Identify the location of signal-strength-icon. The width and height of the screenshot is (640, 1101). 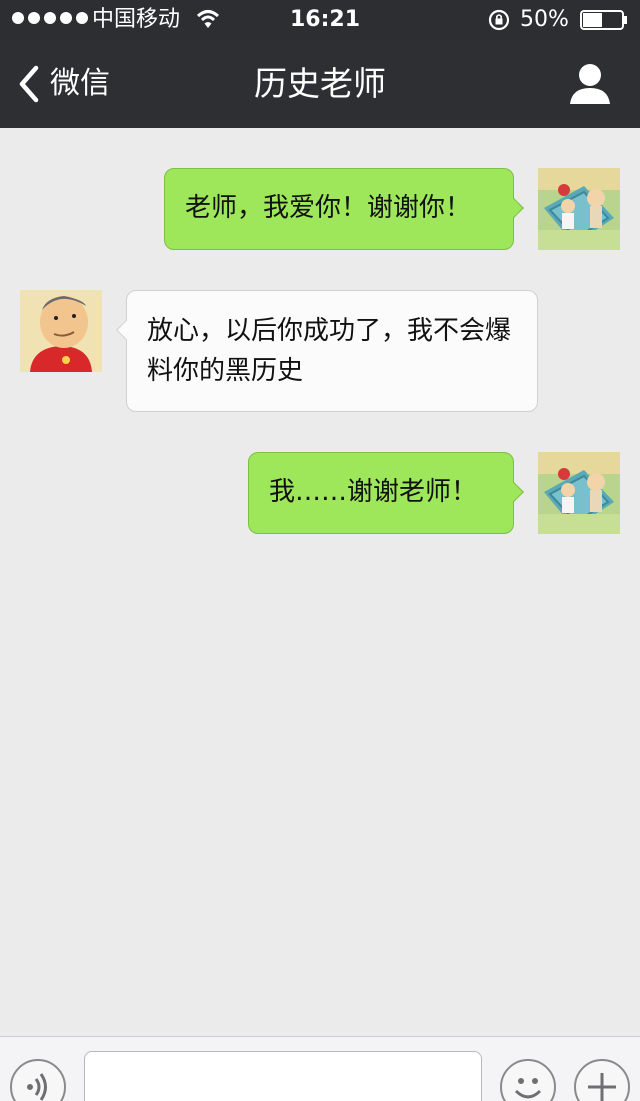
(50, 18).